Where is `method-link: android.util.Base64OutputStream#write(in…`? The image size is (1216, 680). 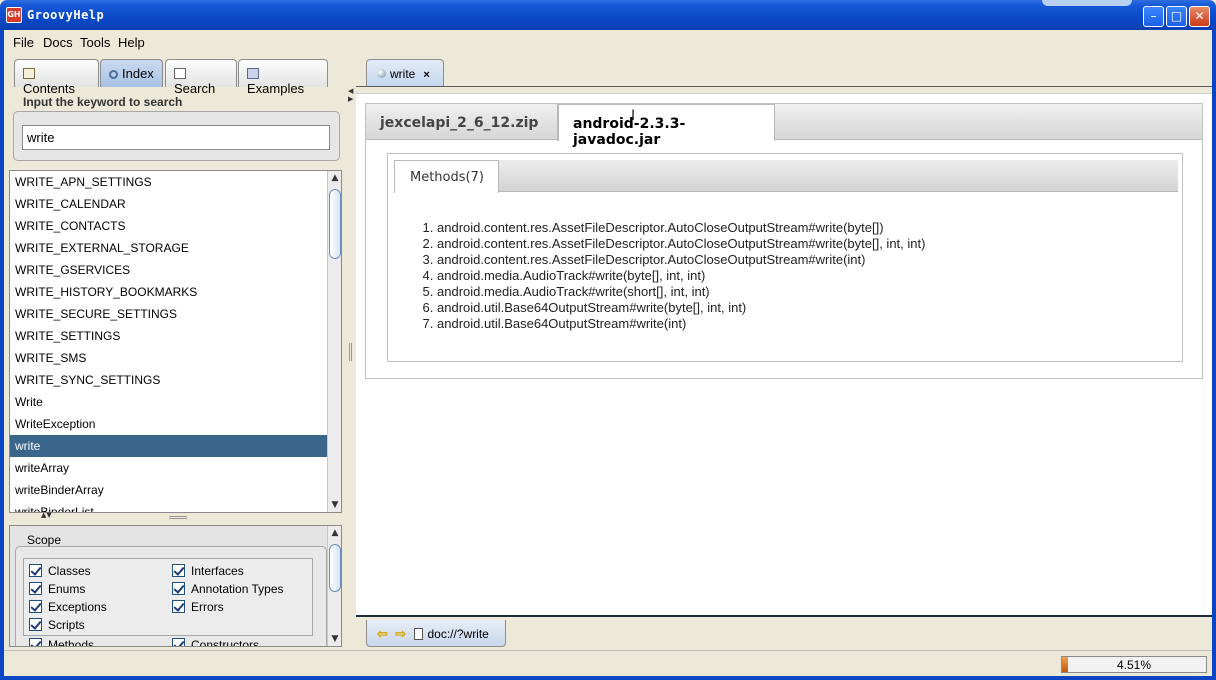 method-link: android.util.Base64OutputStream#write(in… is located at coordinates (561, 323).